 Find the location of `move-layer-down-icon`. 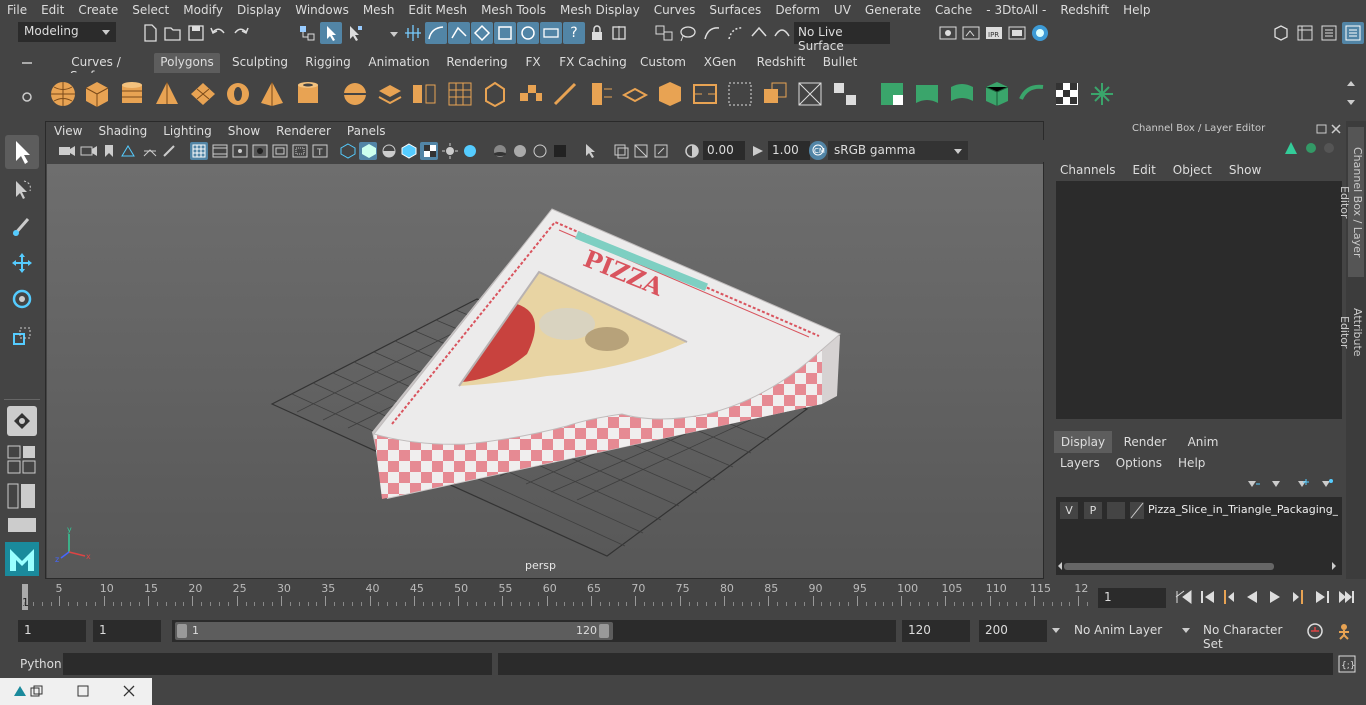

move-layer-down-icon is located at coordinates (1276, 484).